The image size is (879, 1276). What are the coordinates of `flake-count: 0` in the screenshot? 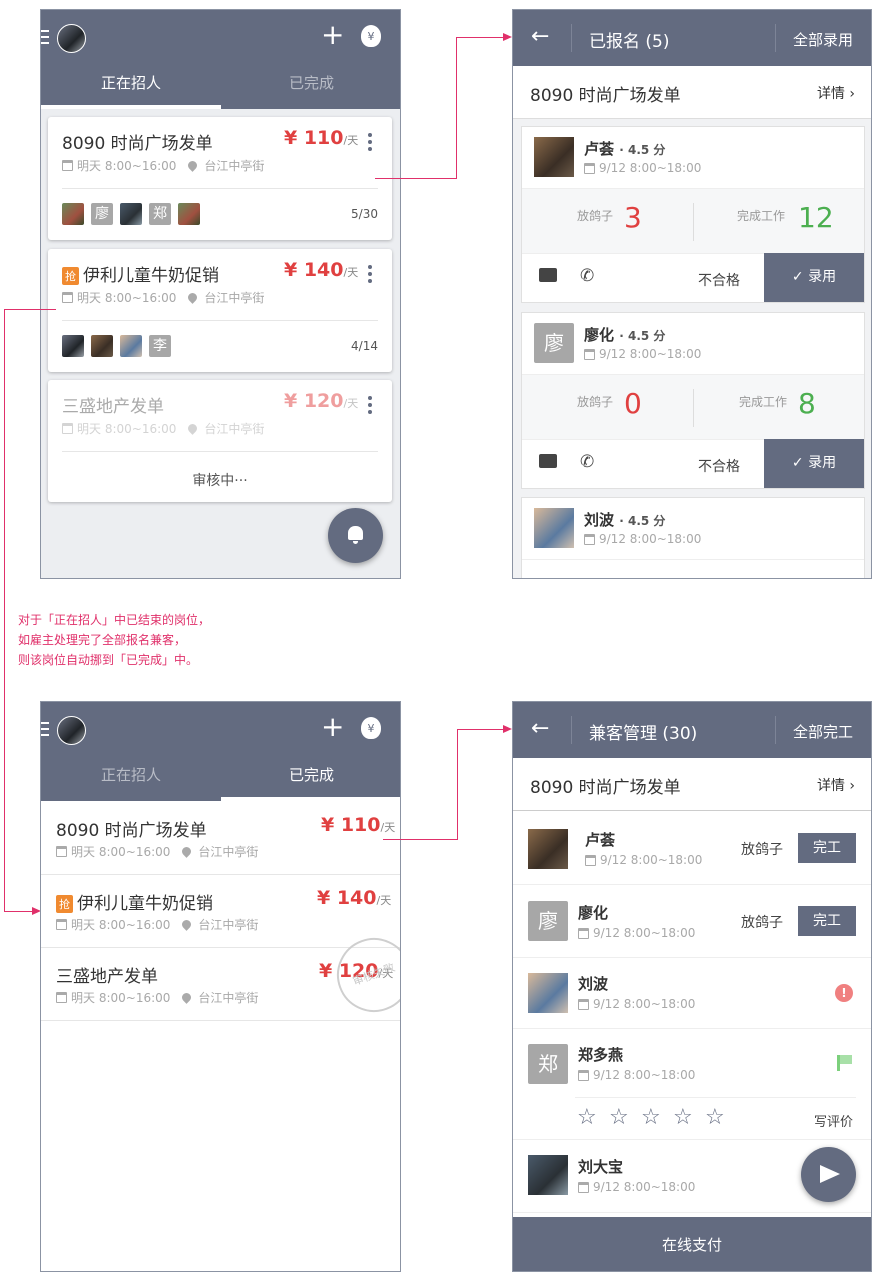 It's located at (633, 403).